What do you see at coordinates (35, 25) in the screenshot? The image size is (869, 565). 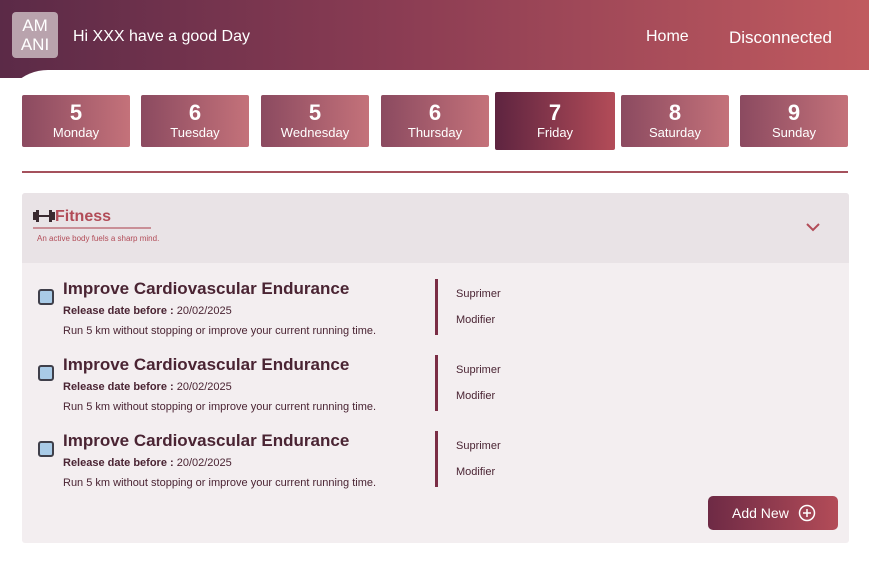 I see `logo-line-1: AM` at bounding box center [35, 25].